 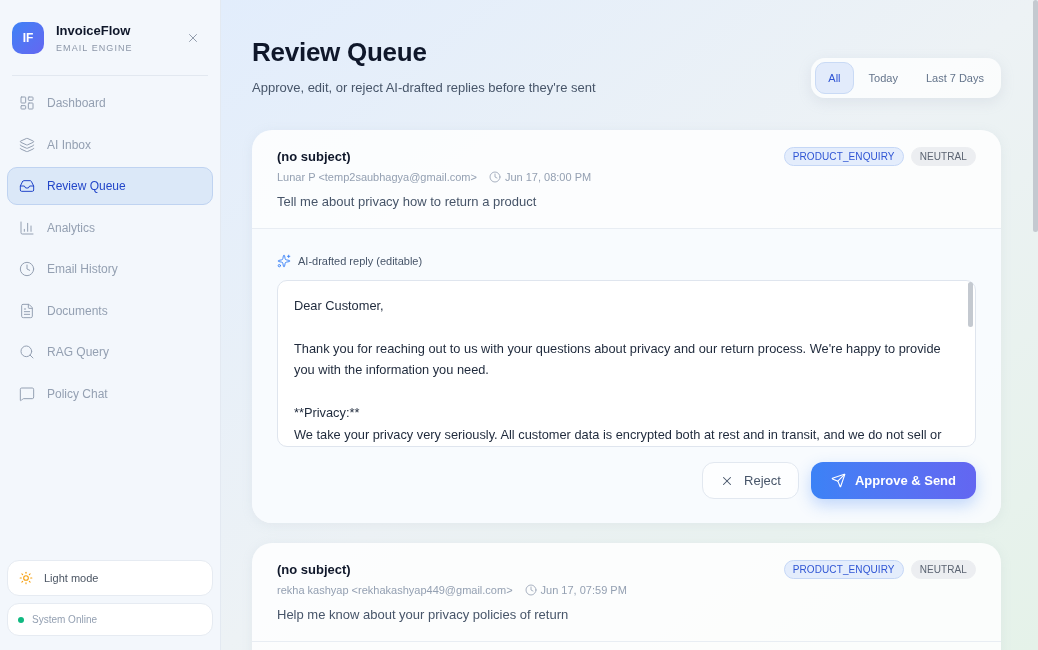 What do you see at coordinates (423, 615) in the screenshot?
I see `email-body: Help me know about your privacy policies of return` at bounding box center [423, 615].